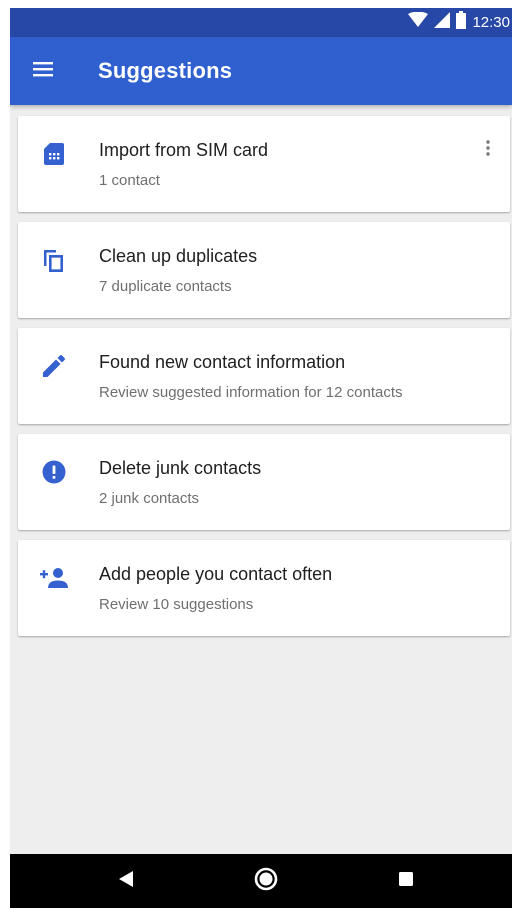  What do you see at coordinates (54, 366) in the screenshot?
I see `pencil-icon` at bounding box center [54, 366].